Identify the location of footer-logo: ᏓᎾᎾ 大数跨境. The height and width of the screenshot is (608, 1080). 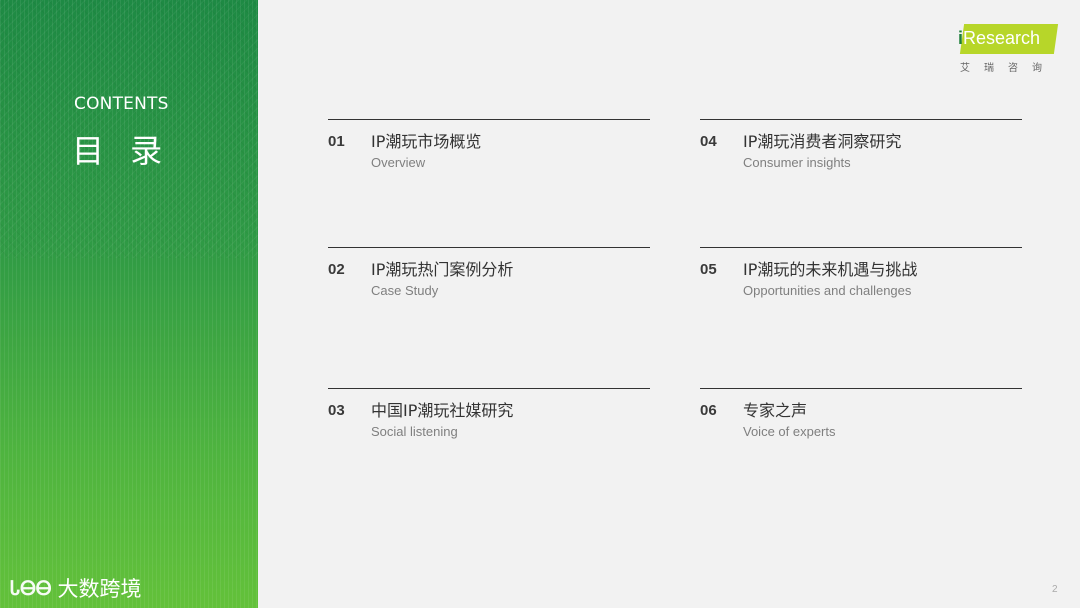
(76, 588).